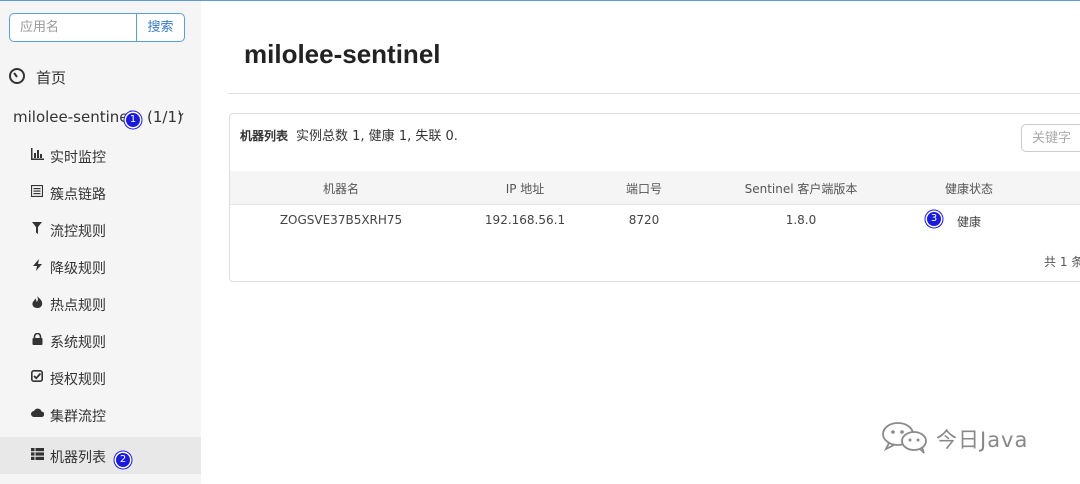  What do you see at coordinates (37, 455) in the screenshot?
I see `th-list-icon` at bounding box center [37, 455].